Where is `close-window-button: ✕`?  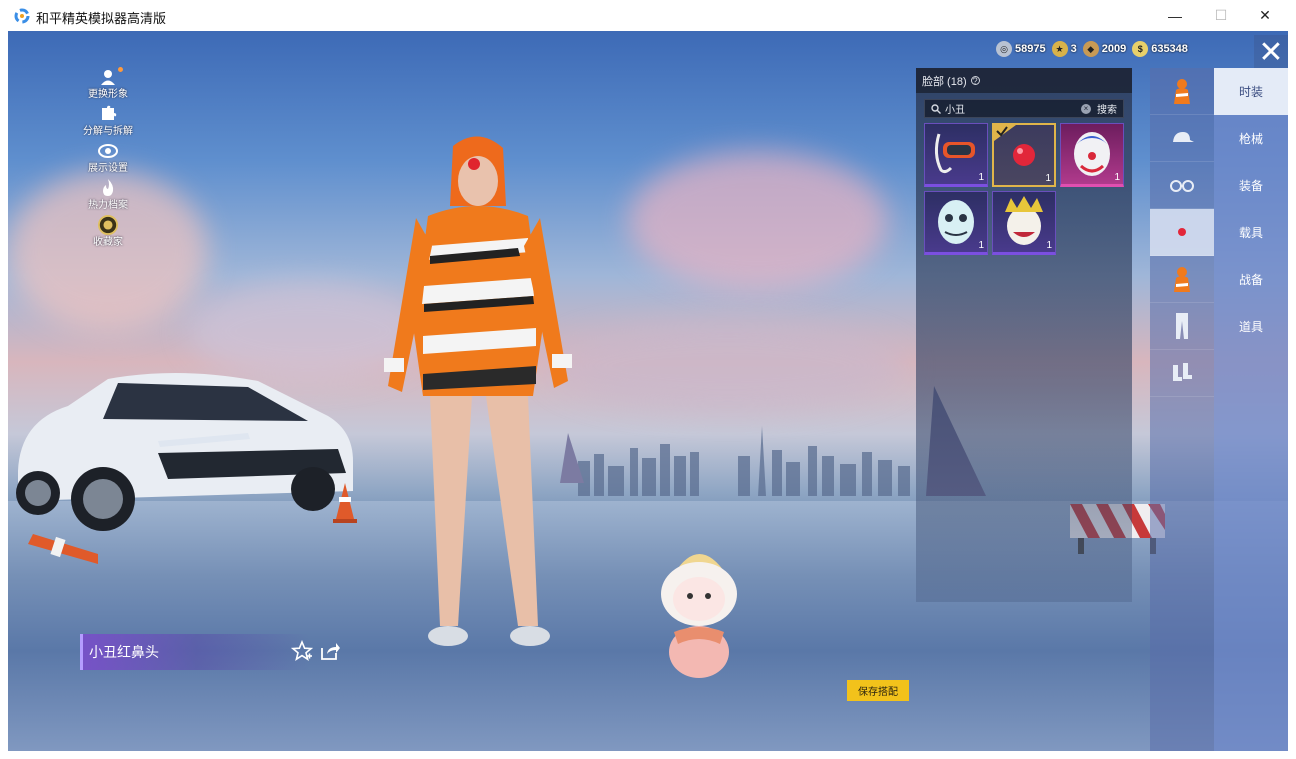
close-window-button: ✕ is located at coordinates (1265, 15).